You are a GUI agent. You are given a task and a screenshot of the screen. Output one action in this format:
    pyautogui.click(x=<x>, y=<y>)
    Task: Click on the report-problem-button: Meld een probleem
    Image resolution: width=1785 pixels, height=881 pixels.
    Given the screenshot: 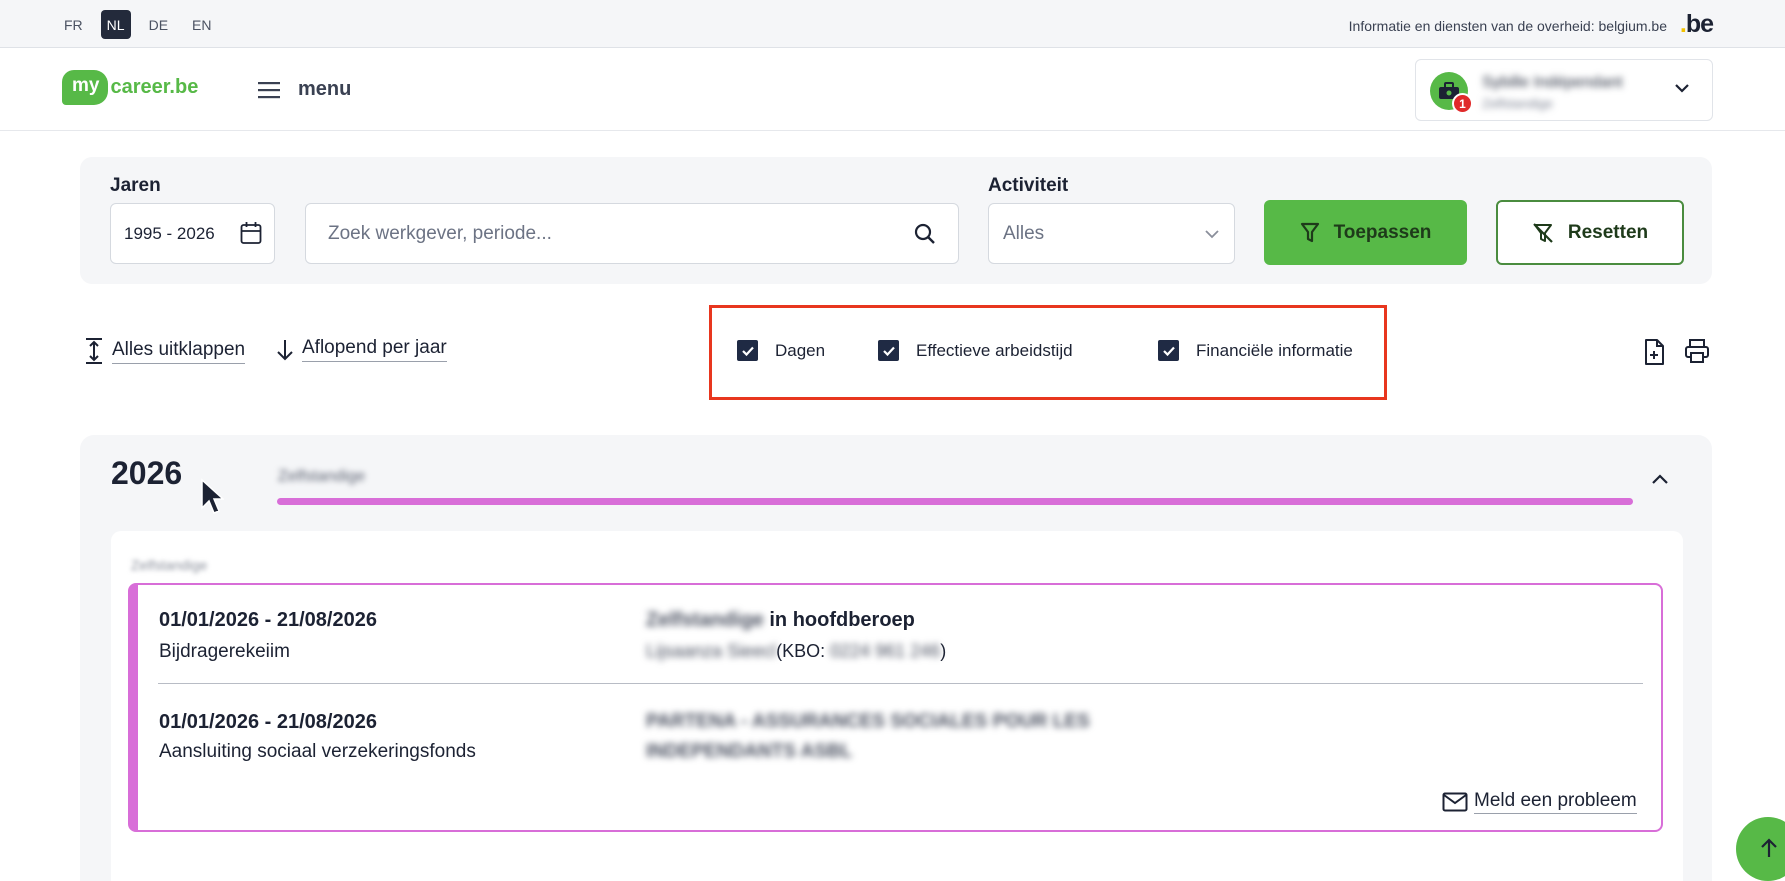 What is the action you would take?
    pyautogui.click(x=1539, y=802)
    